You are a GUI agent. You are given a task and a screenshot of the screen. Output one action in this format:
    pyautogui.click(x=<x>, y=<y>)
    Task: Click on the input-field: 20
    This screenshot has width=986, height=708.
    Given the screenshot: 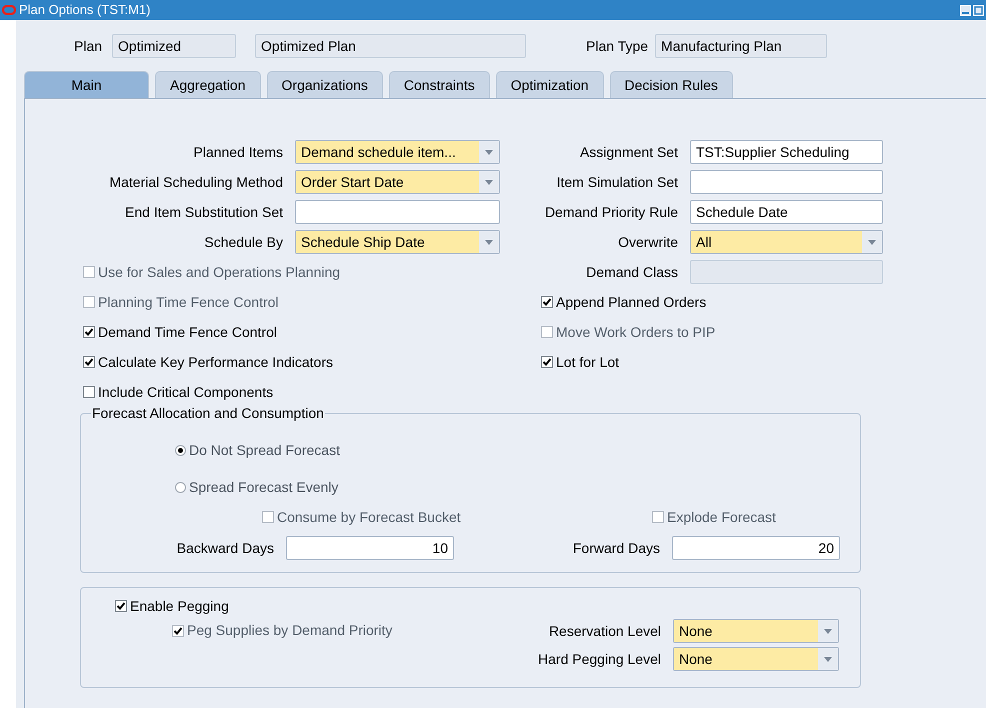 What is the action you would take?
    pyautogui.click(x=756, y=548)
    